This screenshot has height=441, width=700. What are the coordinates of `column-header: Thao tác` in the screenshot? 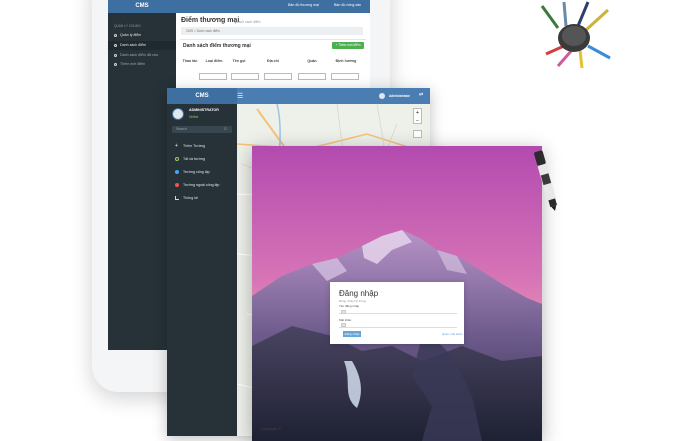 It's located at (190, 61).